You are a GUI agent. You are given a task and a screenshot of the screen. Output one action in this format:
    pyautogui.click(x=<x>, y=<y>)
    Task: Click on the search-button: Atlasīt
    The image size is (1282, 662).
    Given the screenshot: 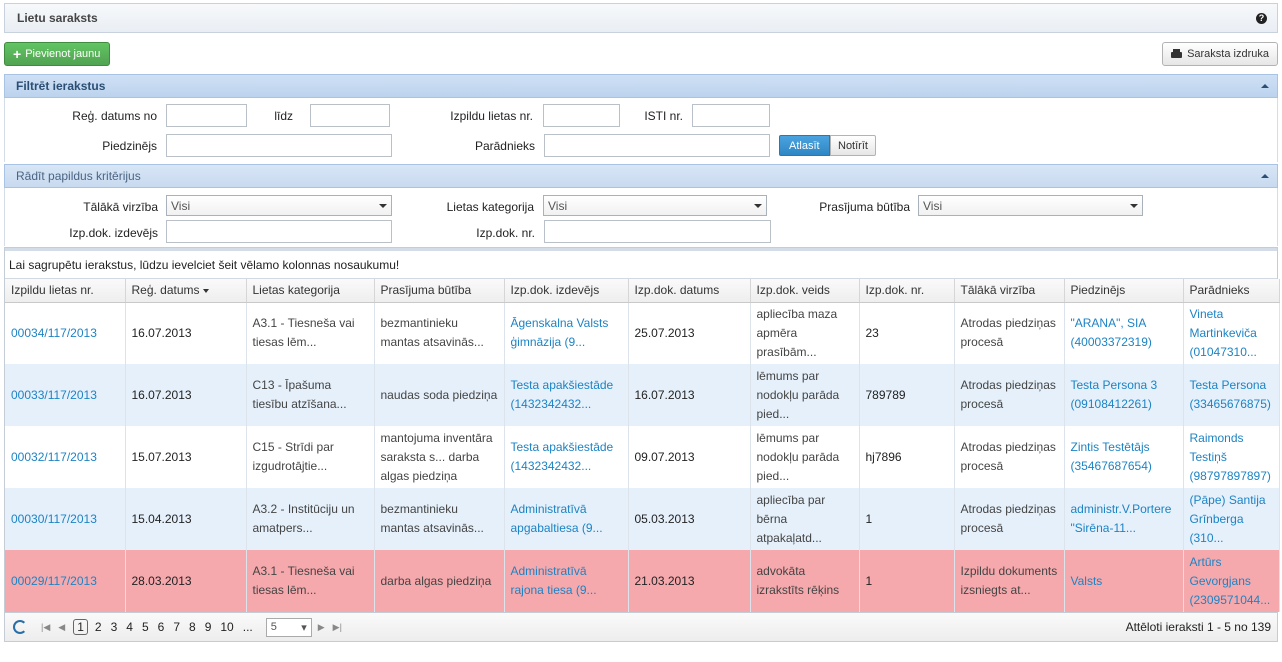 What is the action you would take?
    pyautogui.click(x=804, y=145)
    